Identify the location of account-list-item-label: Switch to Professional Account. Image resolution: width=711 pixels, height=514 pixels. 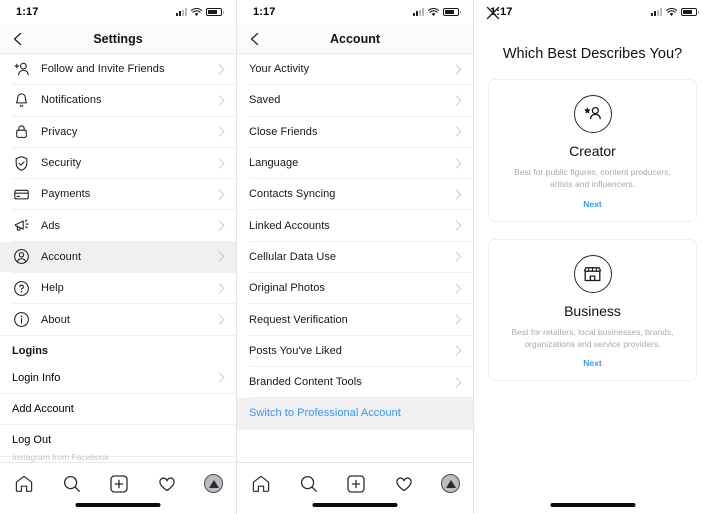
(325, 413).